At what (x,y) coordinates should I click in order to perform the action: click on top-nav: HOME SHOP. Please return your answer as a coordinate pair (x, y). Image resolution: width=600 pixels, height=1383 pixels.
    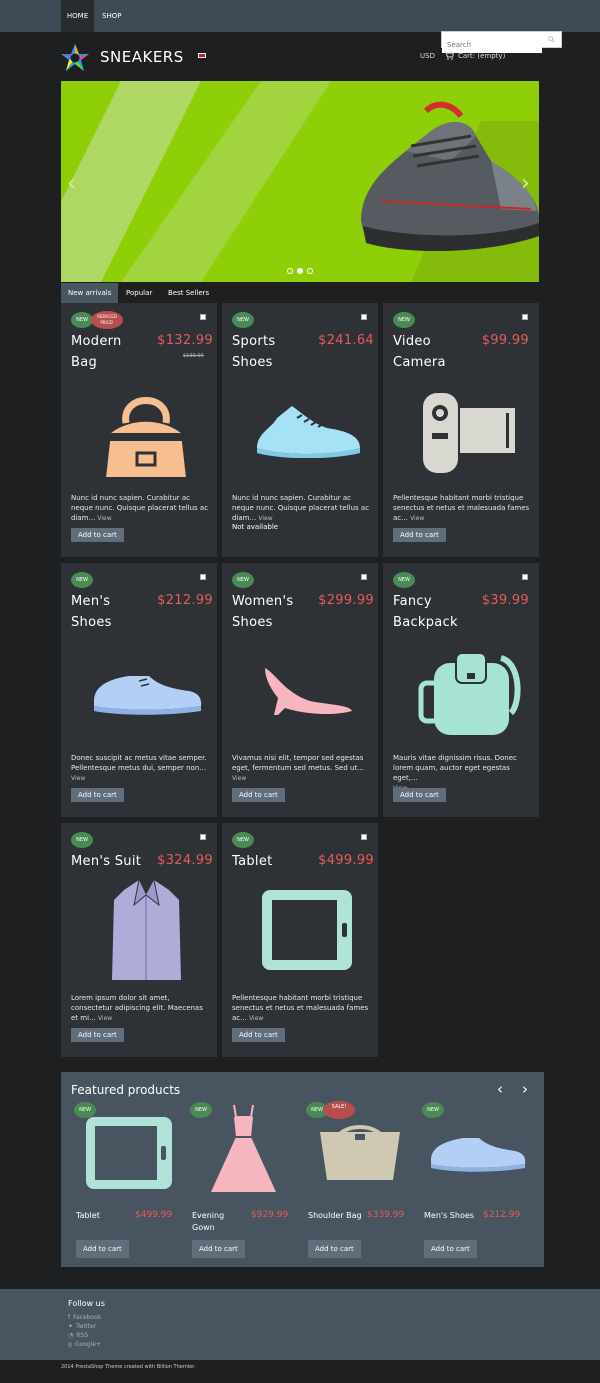
    Looking at the image, I should click on (300, 16).